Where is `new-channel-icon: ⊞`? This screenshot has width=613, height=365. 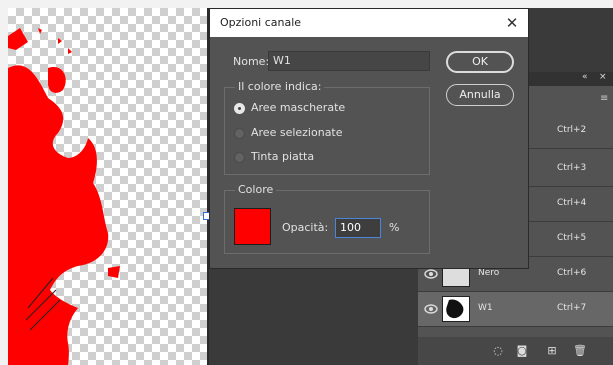
new-channel-icon: ⊞ is located at coordinates (552, 351).